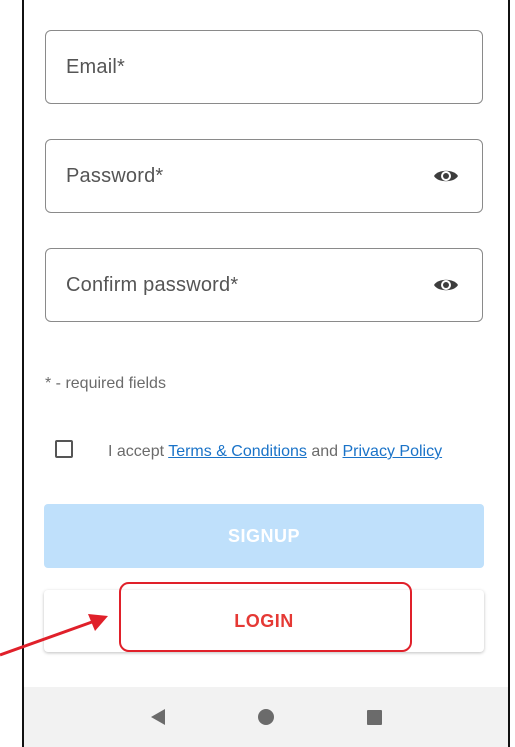  Describe the element at coordinates (446, 176) in the screenshot. I see `show-password-eye-icon` at that location.